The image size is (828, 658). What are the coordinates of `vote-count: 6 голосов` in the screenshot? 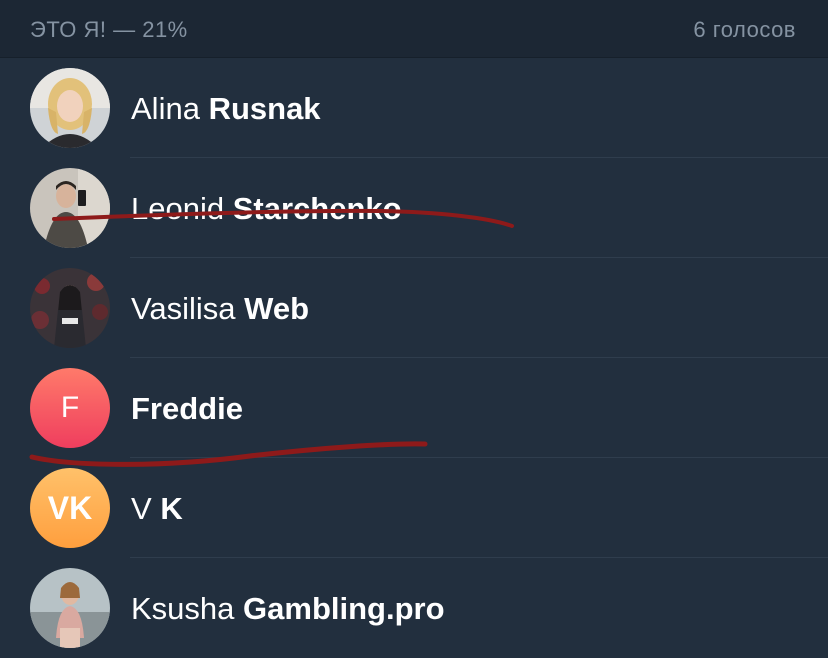 It's located at (744, 29).